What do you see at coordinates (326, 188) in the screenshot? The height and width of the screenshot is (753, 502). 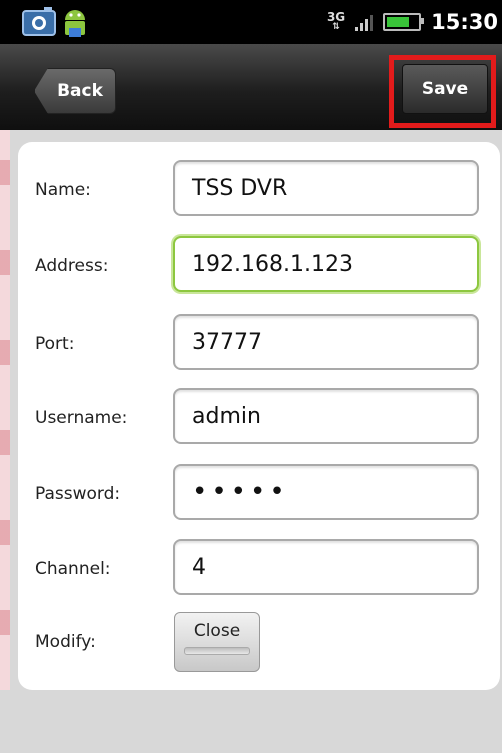 I see `name-field: TSS DVR` at bounding box center [326, 188].